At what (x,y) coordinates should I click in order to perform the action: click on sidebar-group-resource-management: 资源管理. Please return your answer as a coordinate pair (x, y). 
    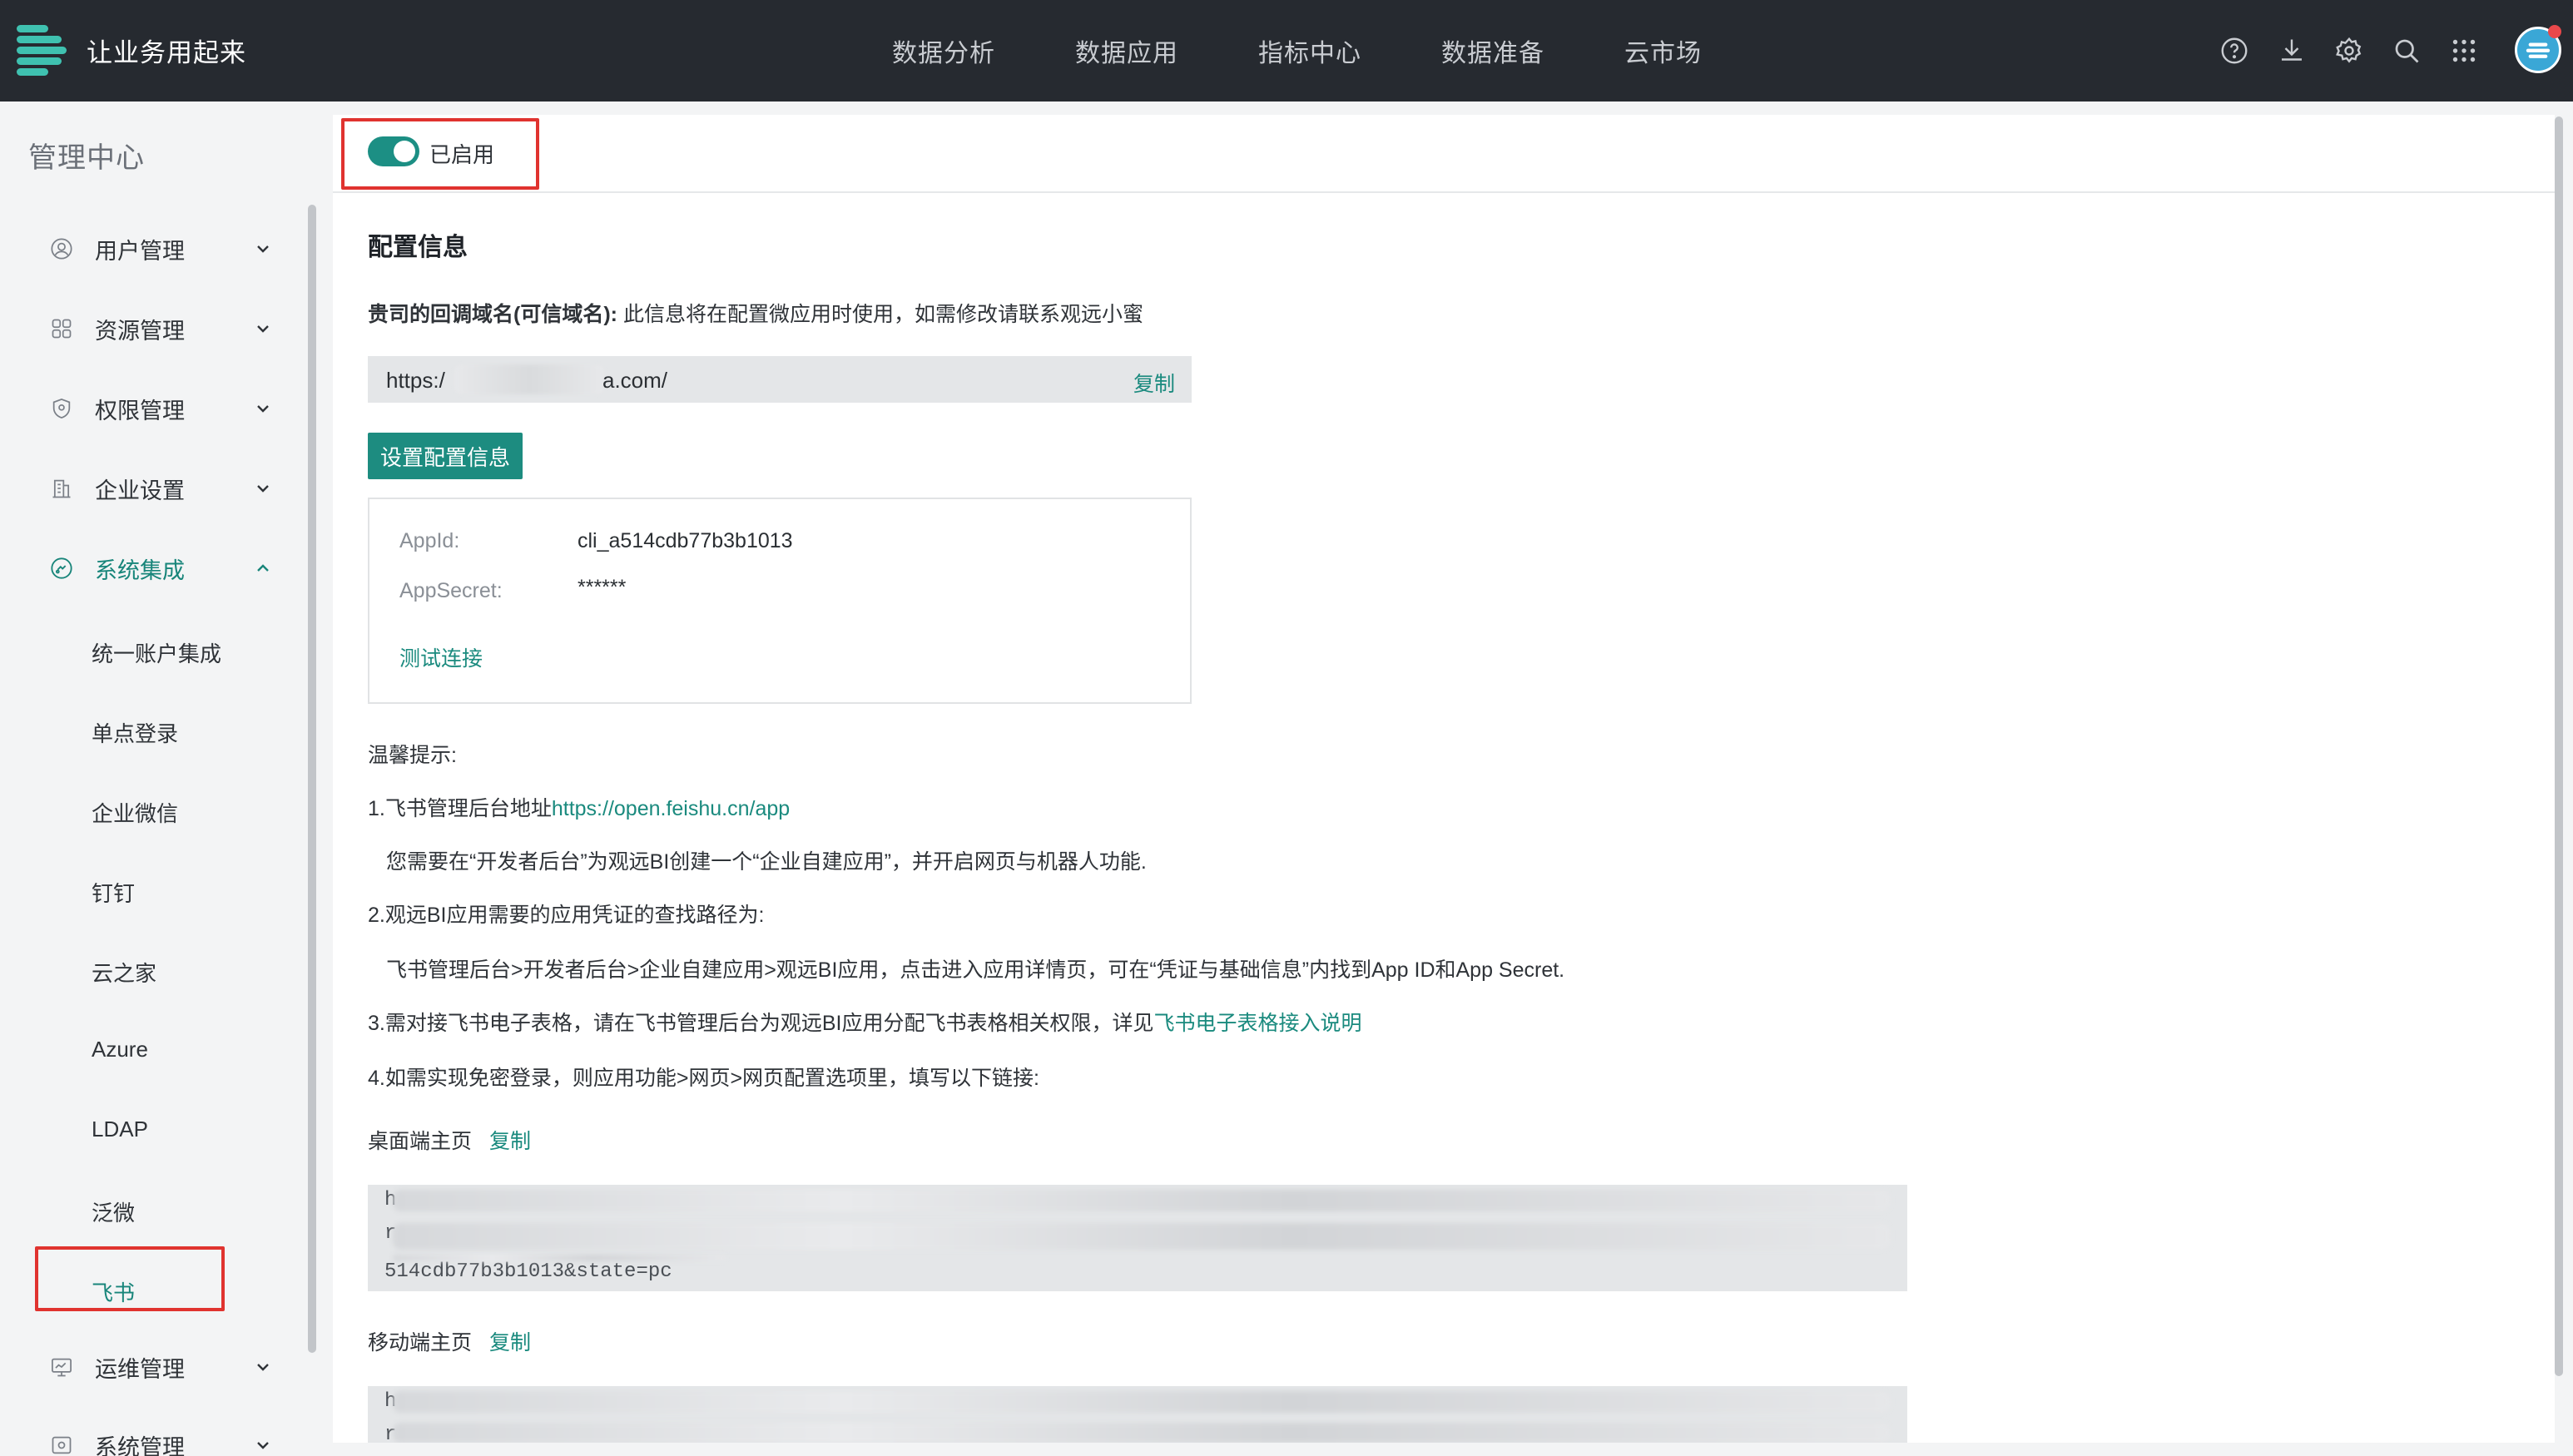
    Looking at the image, I should click on (160, 328).